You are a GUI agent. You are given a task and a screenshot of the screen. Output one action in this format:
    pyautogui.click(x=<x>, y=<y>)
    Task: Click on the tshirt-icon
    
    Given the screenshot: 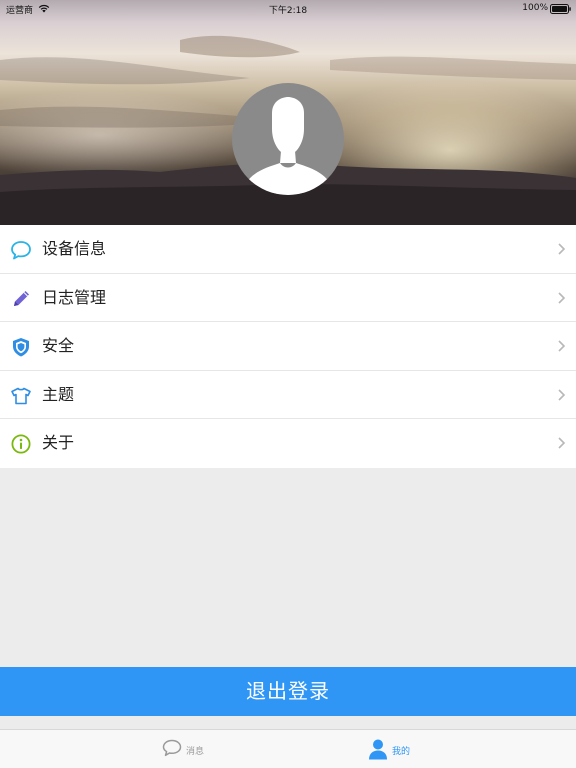 What is the action you would take?
    pyautogui.click(x=21, y=395)
    